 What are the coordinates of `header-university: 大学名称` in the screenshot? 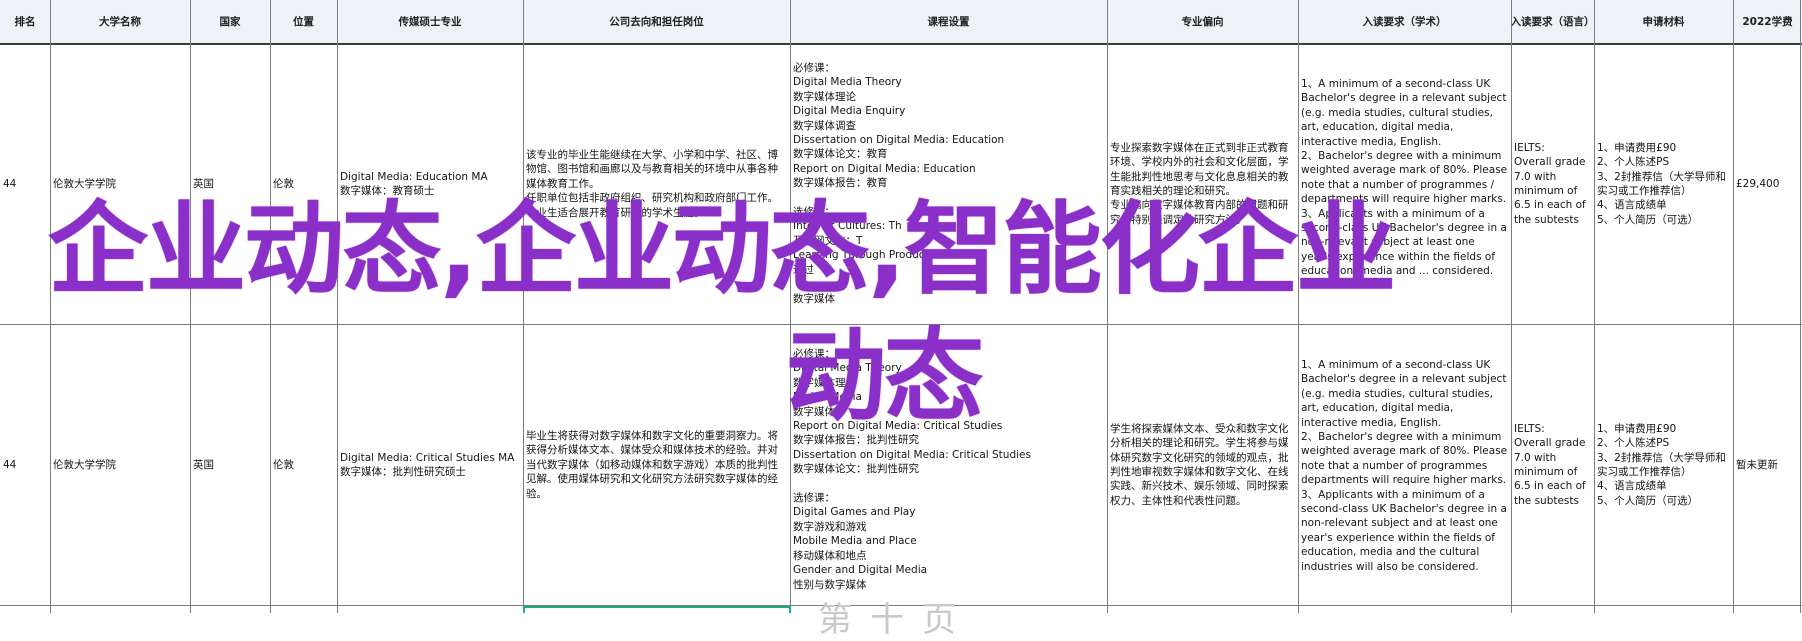 It's located at (120, 21).